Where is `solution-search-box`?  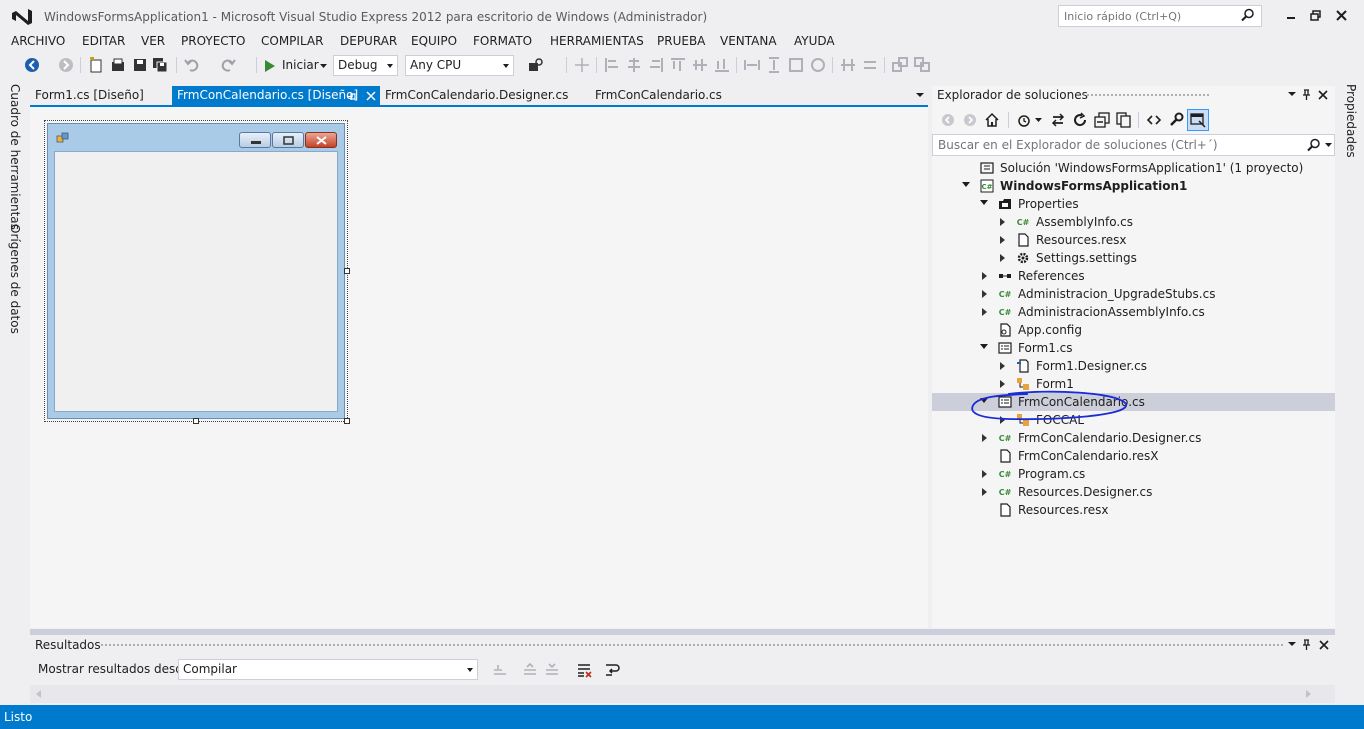 solution-search-box is located at coordinates (1133, 145).